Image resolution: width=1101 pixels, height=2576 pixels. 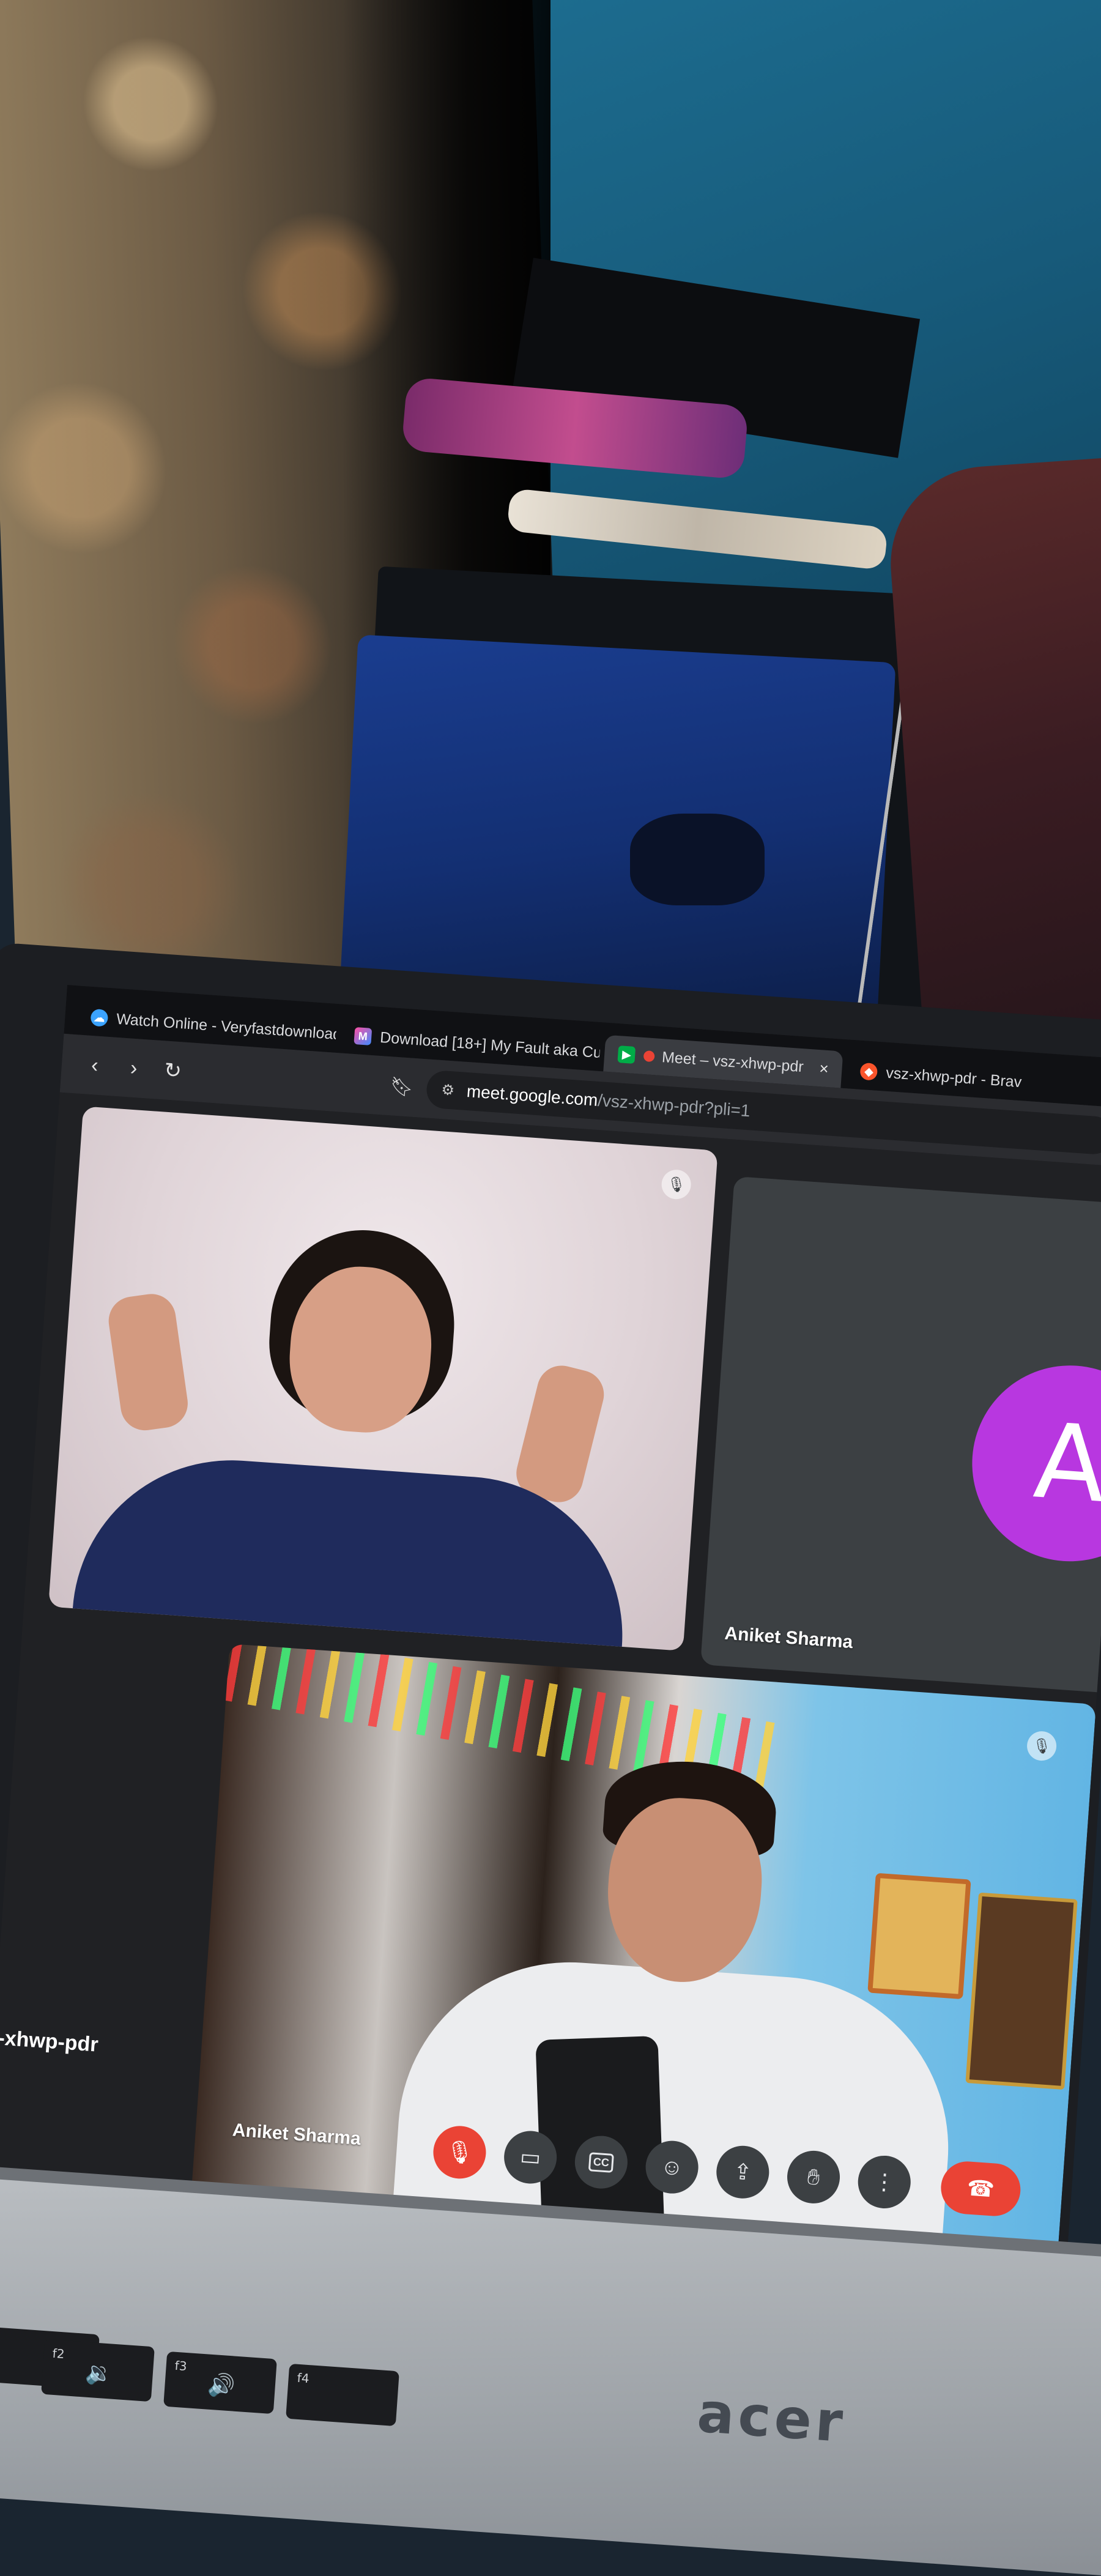 I want to click on tab-label: Meet – vsz-xhwp-pdr, so click(x=732, y=1061).